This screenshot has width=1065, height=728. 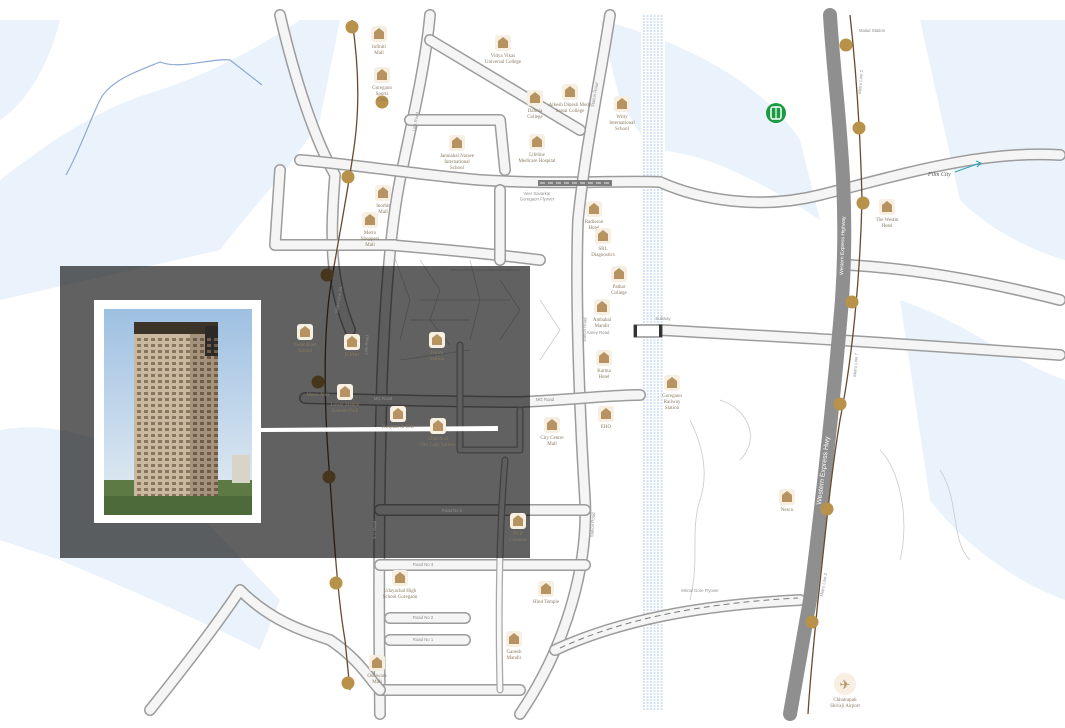 I want to click on hospital-label: Hospital & ICU, so click(x=398, y=427).